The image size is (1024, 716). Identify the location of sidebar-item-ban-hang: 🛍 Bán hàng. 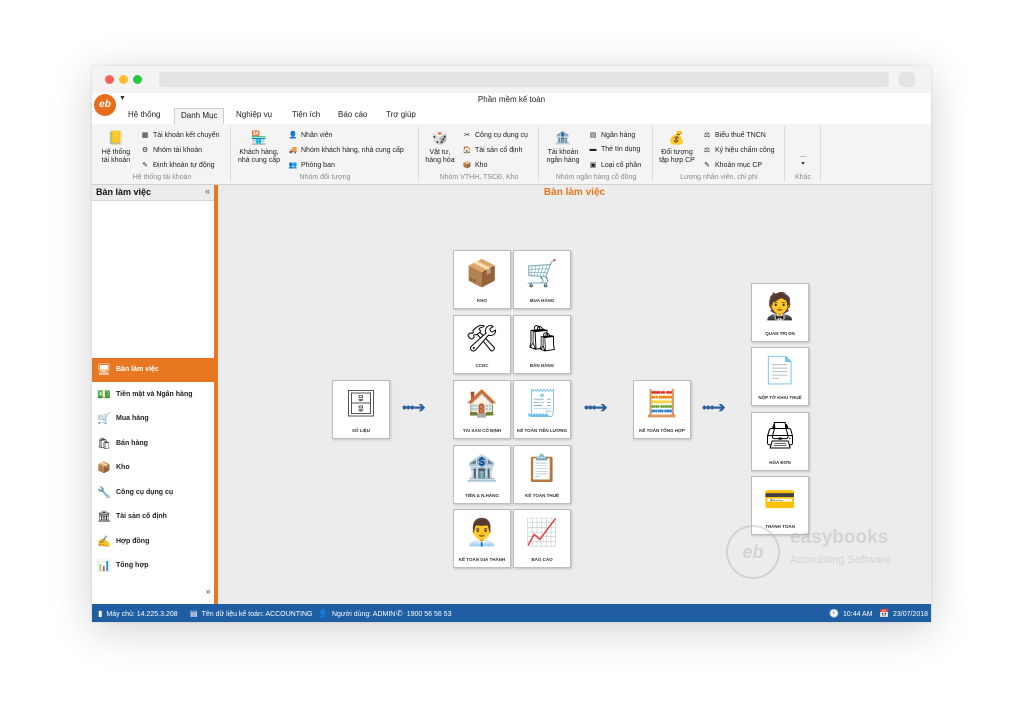
(153, 444).